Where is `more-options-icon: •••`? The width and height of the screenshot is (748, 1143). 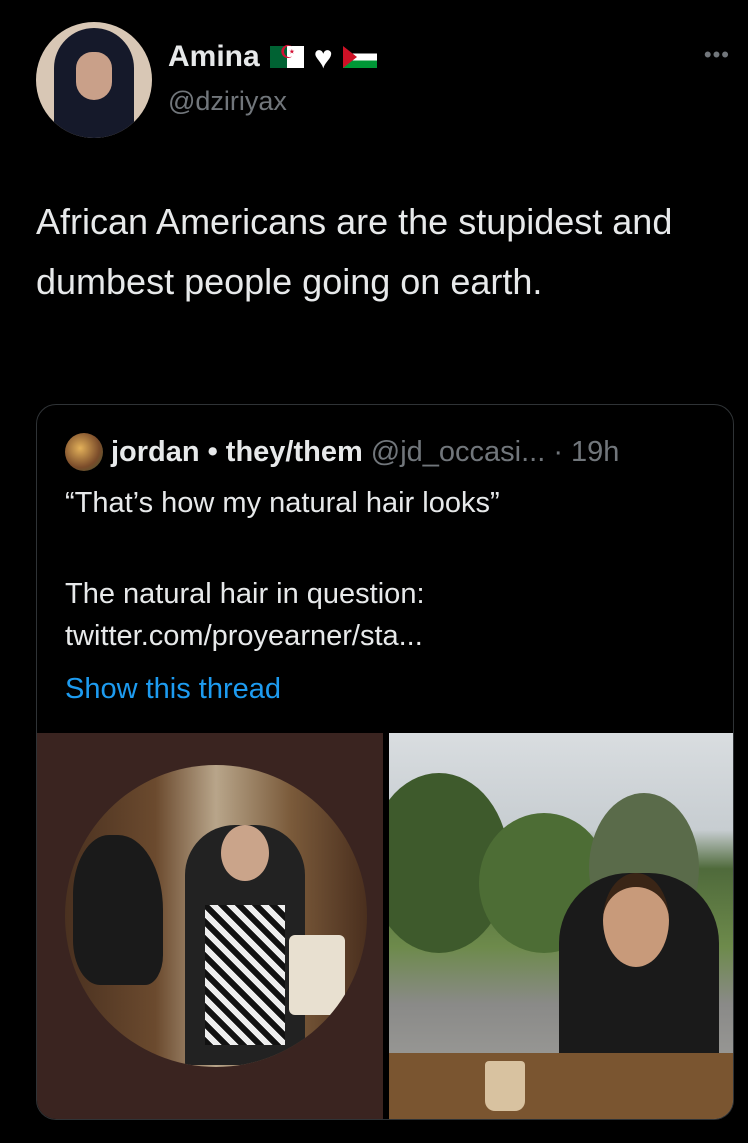 more-options-icon: ••• is located at coordinates (717, 55).